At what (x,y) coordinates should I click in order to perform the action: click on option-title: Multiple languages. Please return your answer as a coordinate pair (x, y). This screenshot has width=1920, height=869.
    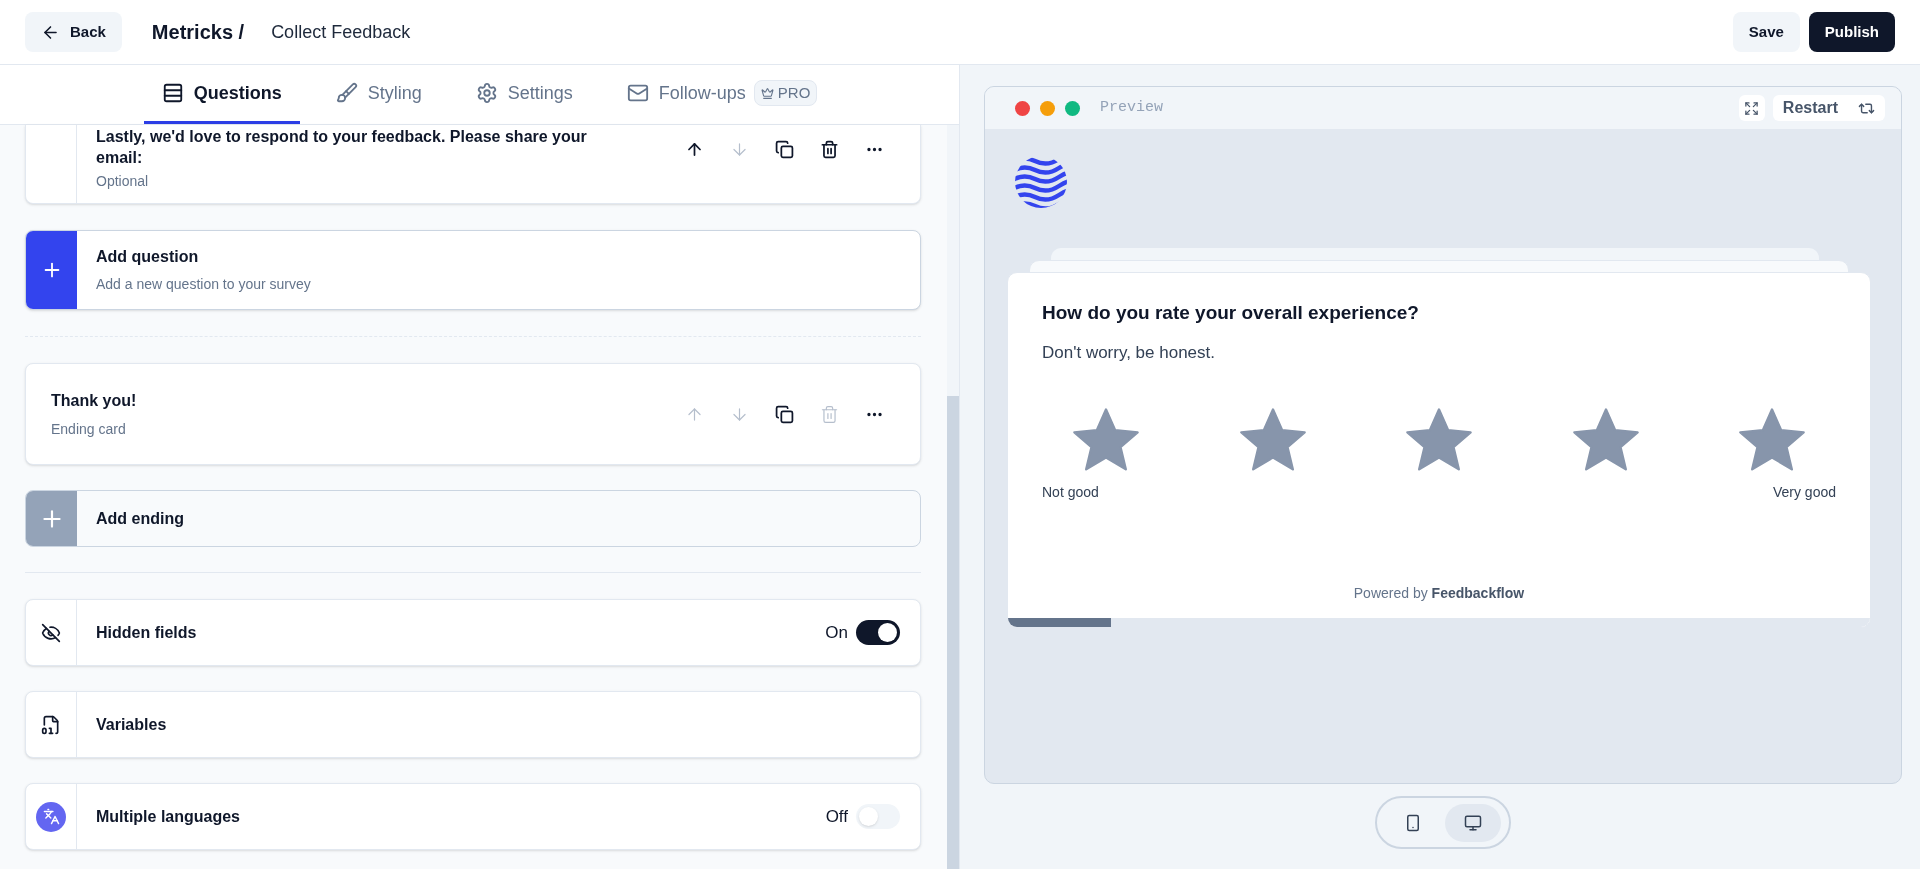
    Looking at the image, I should click on (167, 816).